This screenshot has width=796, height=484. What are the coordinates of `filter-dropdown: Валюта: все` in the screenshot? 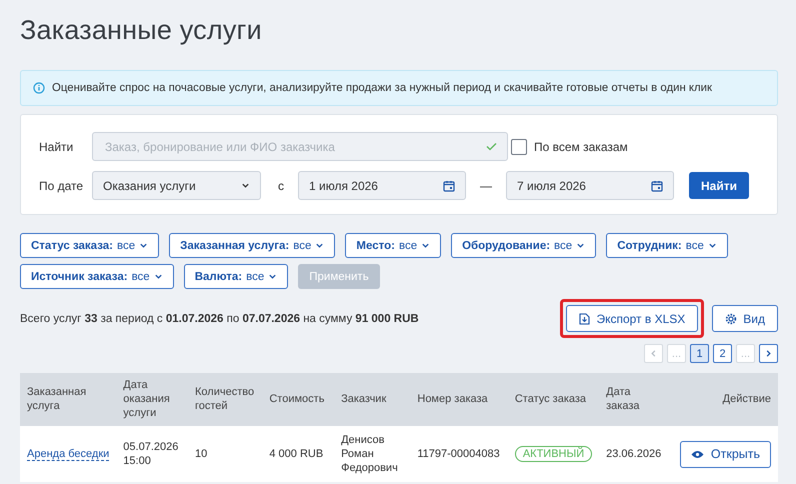 It's located at (236, 276).